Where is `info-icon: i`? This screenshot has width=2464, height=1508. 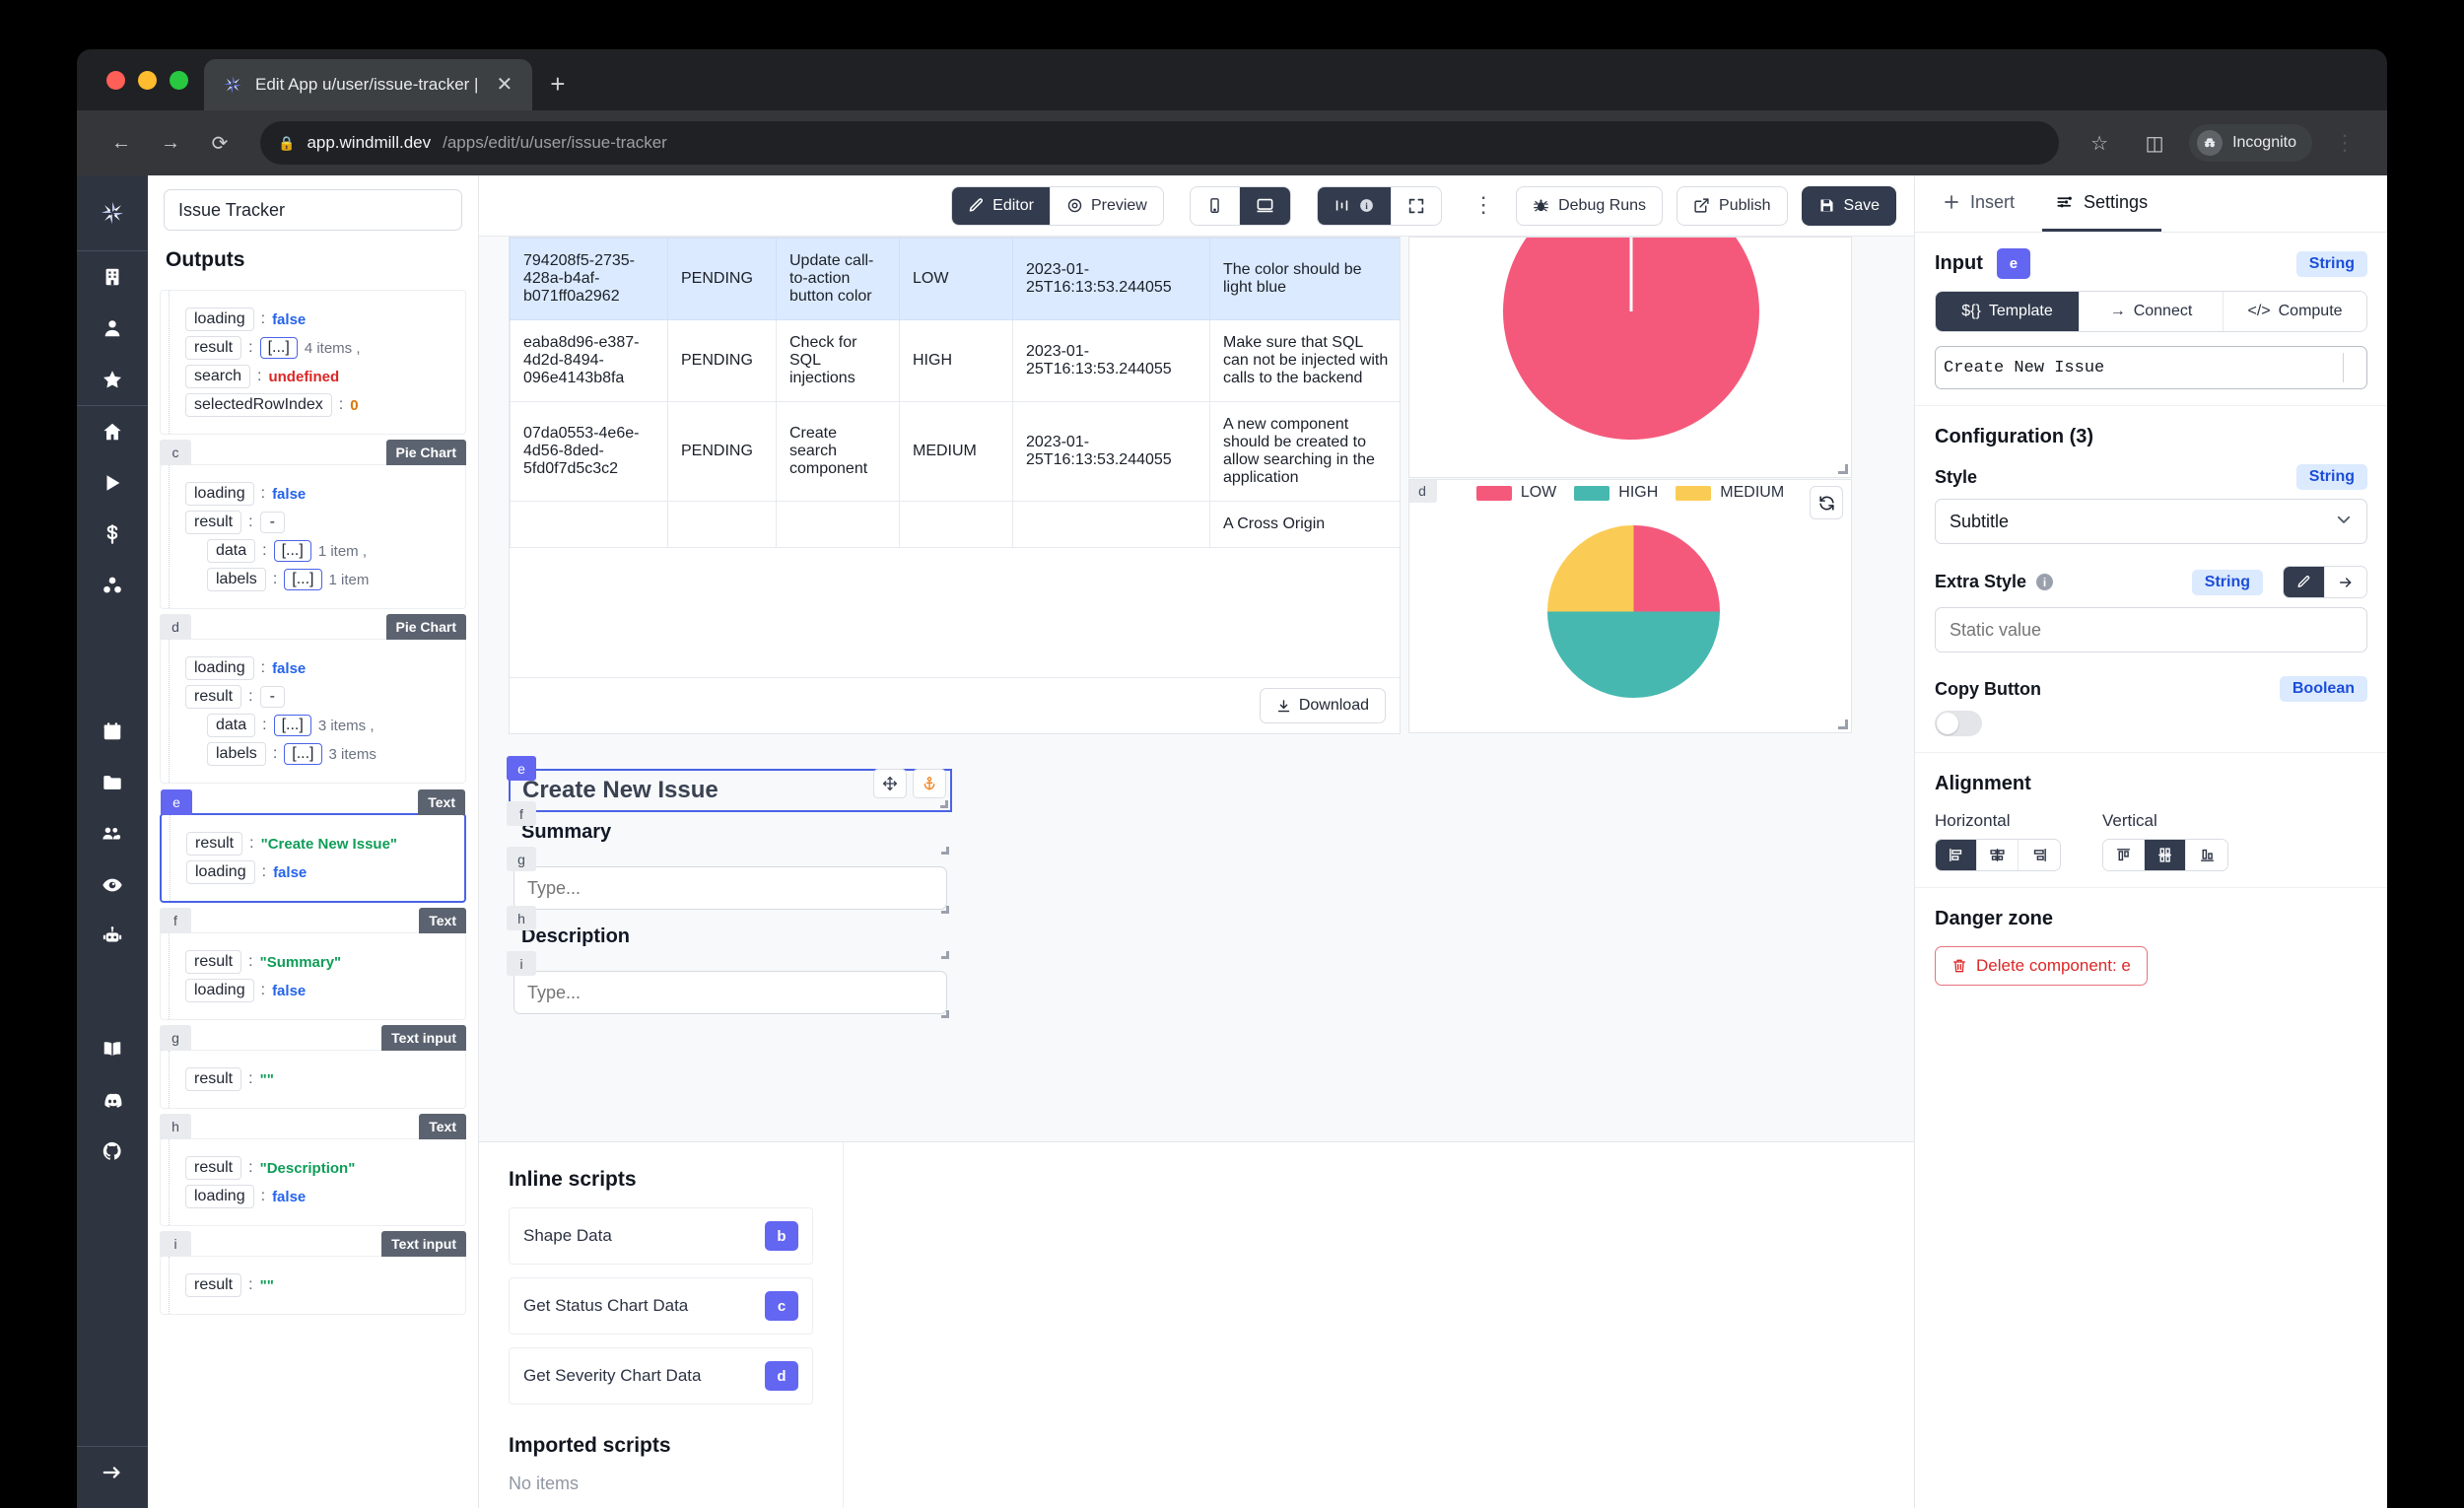 info-icon: i is located at coordinates (2045, 582).